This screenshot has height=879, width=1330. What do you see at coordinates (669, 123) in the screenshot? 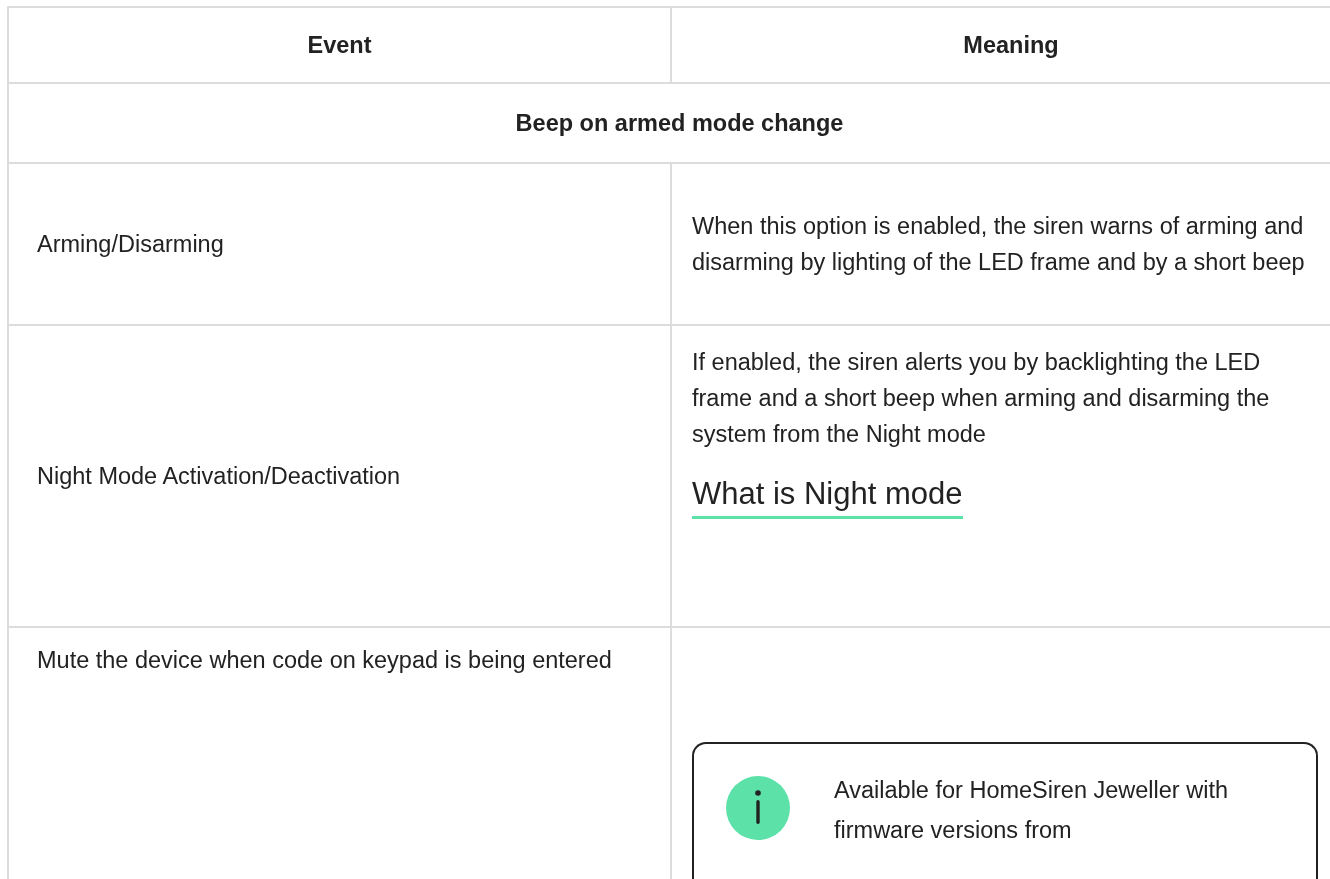
I see `section-heading: Beep on armed mode change` at bounding box center [669, 123].